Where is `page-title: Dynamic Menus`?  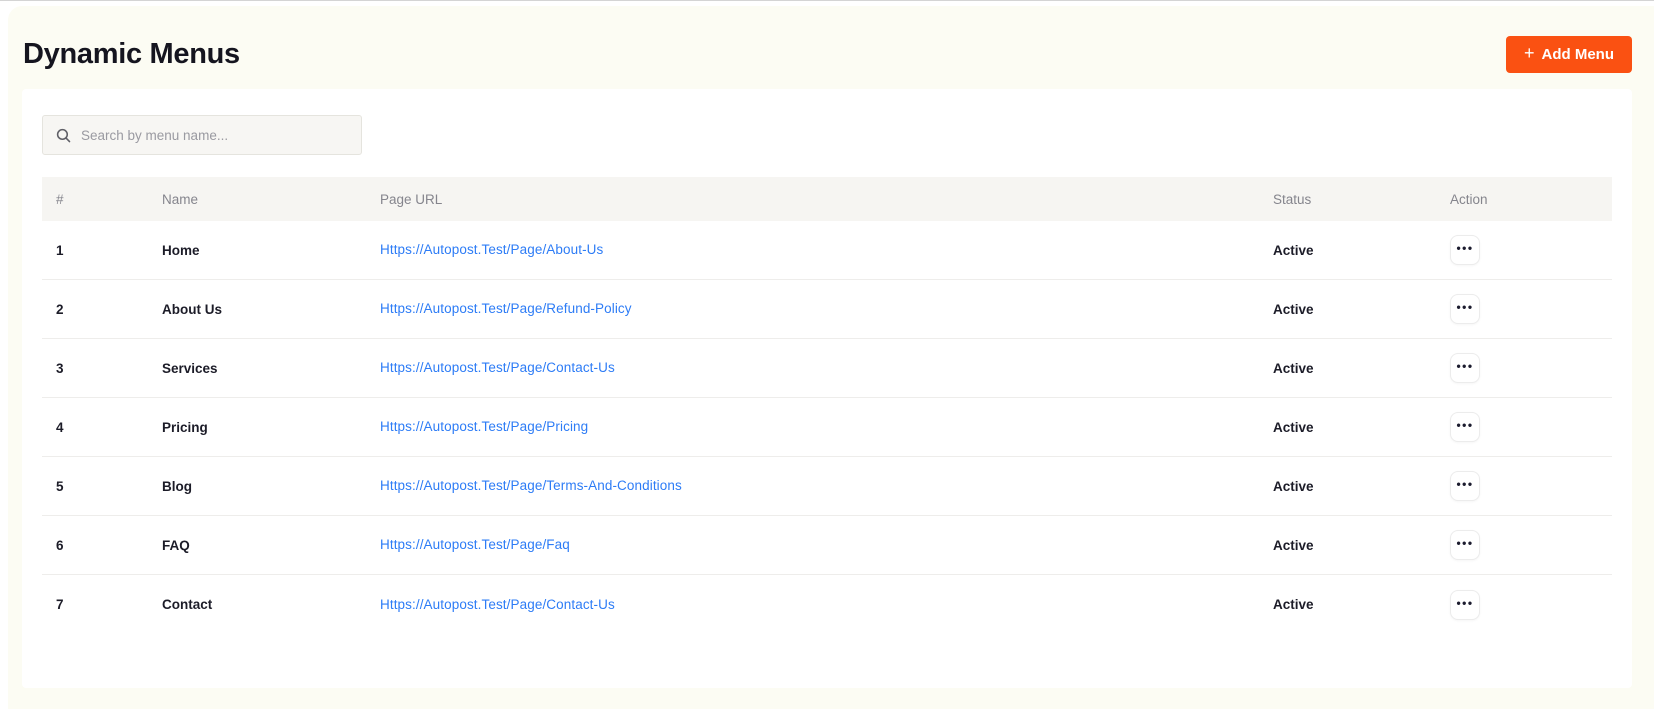
page-title: Dynamic Menus is located at coordinates (131, 53).